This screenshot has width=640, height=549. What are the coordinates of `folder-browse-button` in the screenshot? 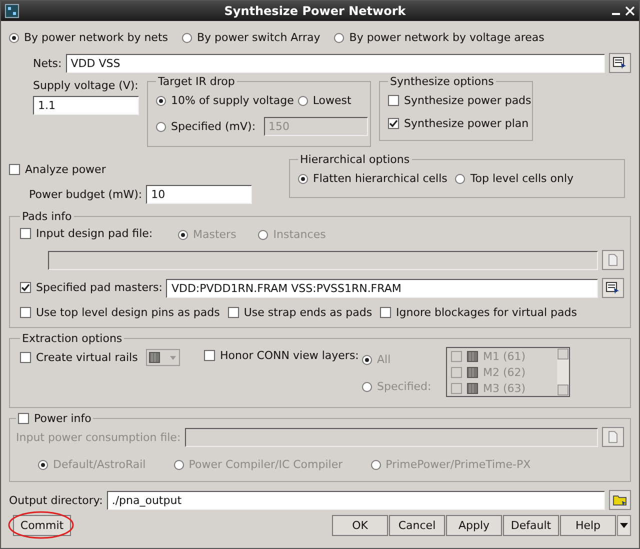 It's located at (620, 500).